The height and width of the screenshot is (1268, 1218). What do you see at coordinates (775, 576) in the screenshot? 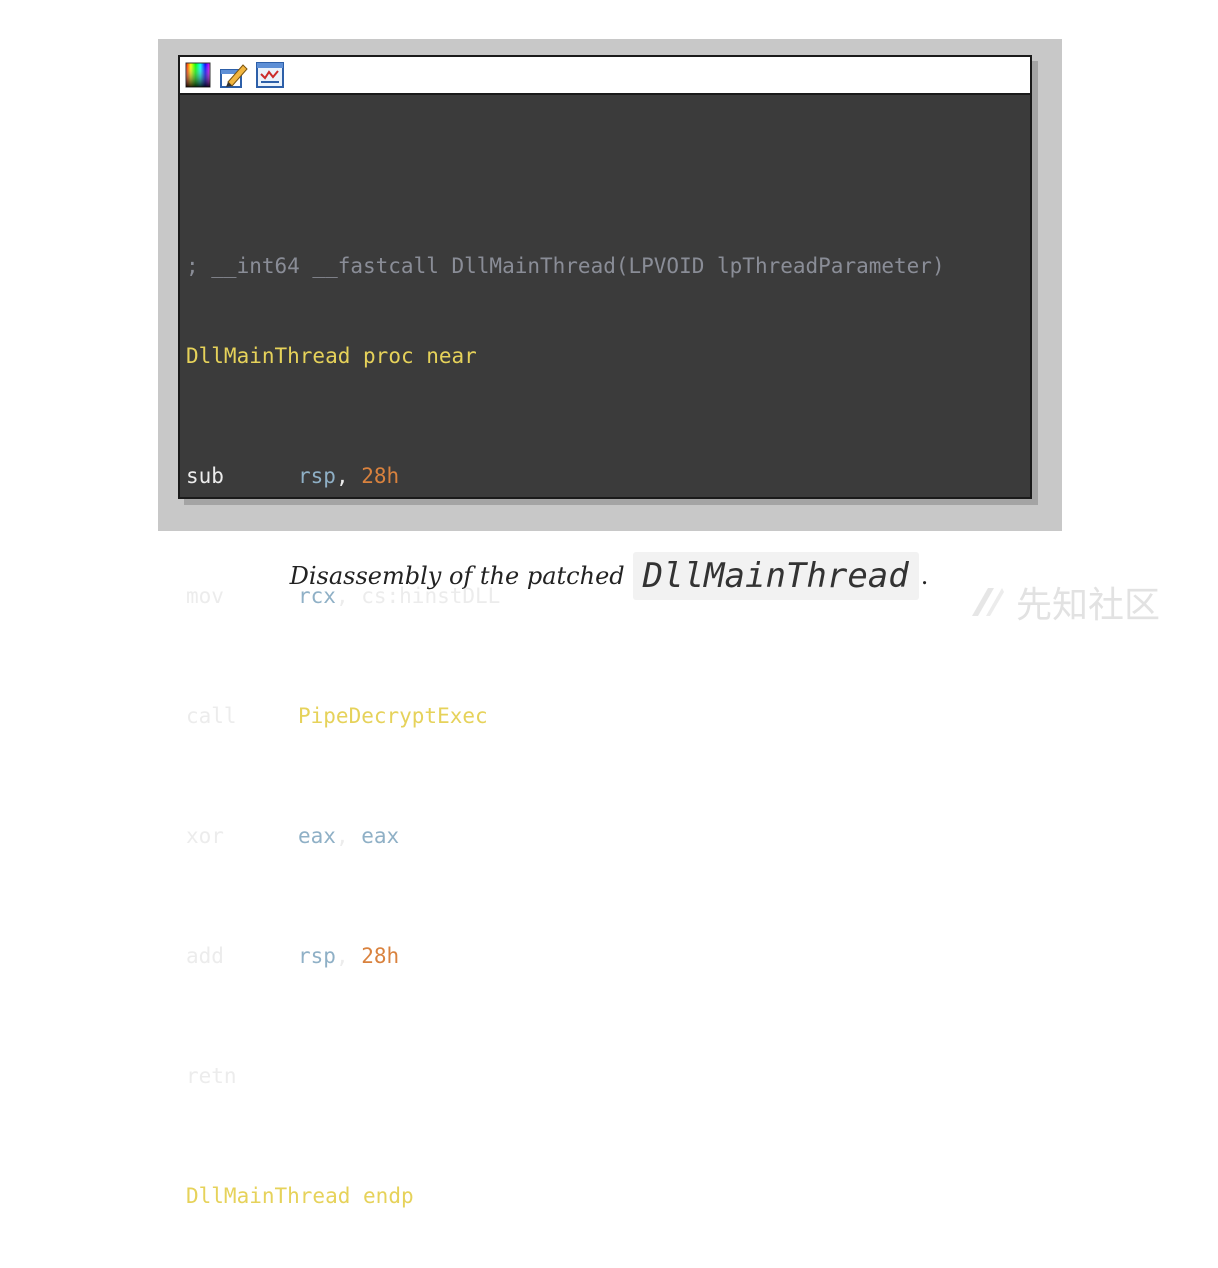
I see `caption-inline-code: DllMainThread` at bounding box center [775, 576].